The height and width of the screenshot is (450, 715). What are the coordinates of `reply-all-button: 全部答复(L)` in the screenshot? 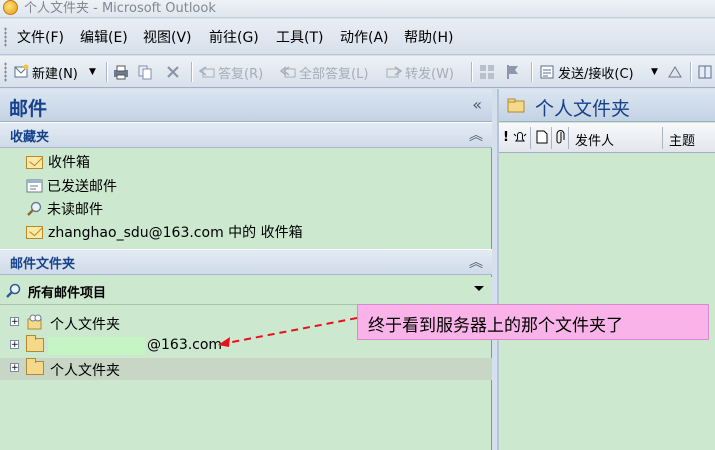 It's located at (324, 72).